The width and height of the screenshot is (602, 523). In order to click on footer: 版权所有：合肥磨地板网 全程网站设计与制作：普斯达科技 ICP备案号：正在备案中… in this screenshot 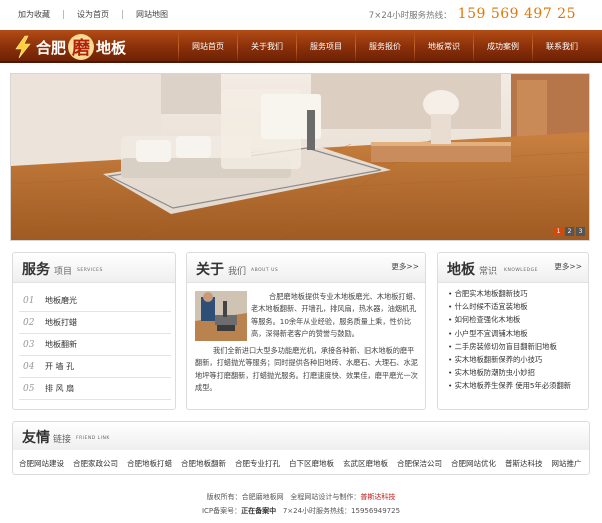, I will do `click(301, 504)`.